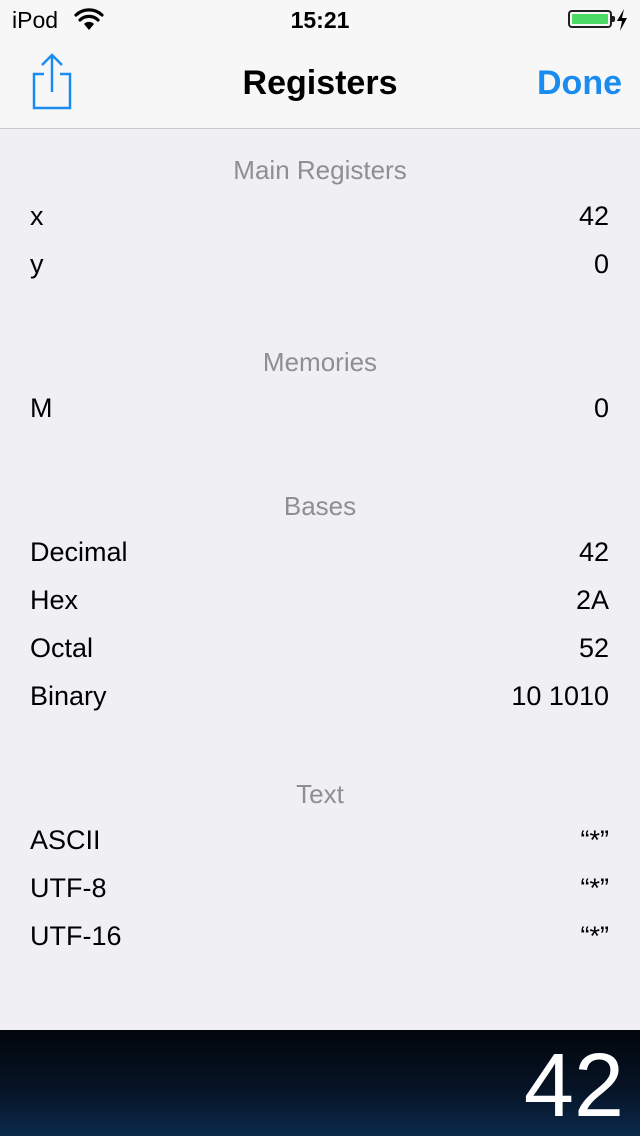 The image size is (640, 1136). I want to click on battery-icon, so click(591, 19).